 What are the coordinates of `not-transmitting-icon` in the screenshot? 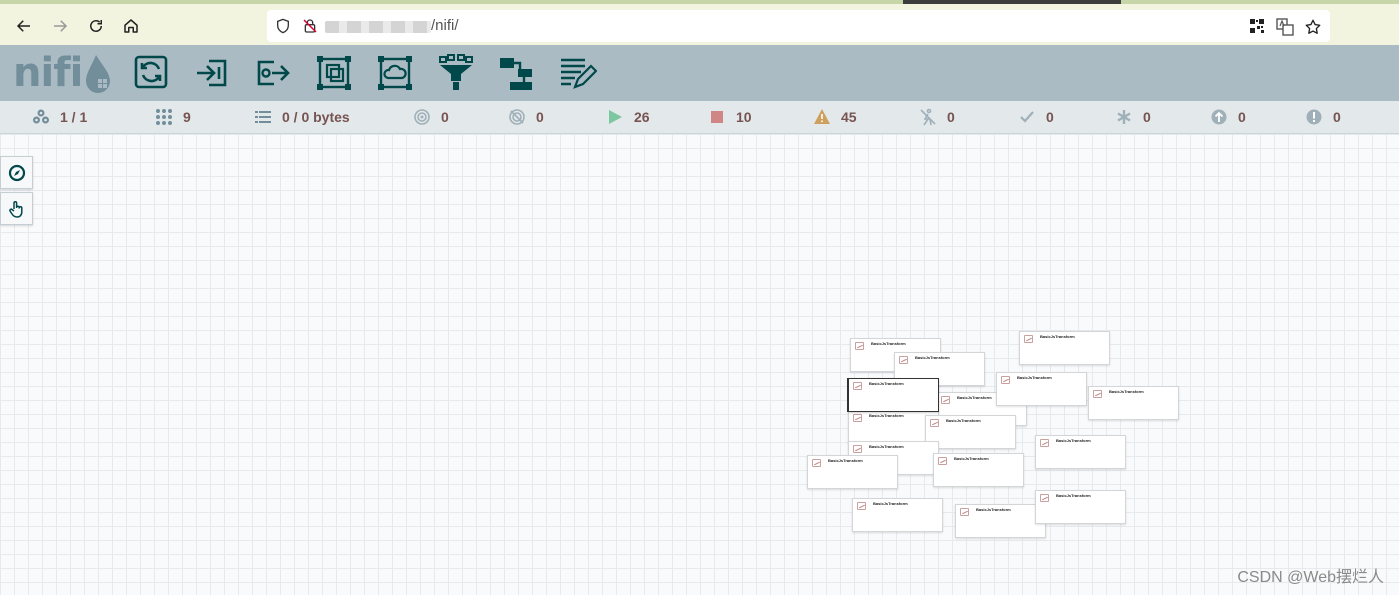 It's located at (517, 117).